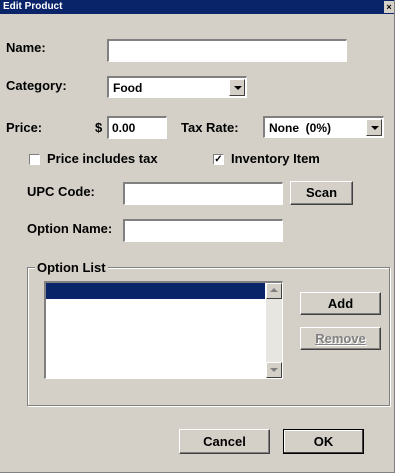  I want to click on check-mark-icon: ✓, so click(218, 159).